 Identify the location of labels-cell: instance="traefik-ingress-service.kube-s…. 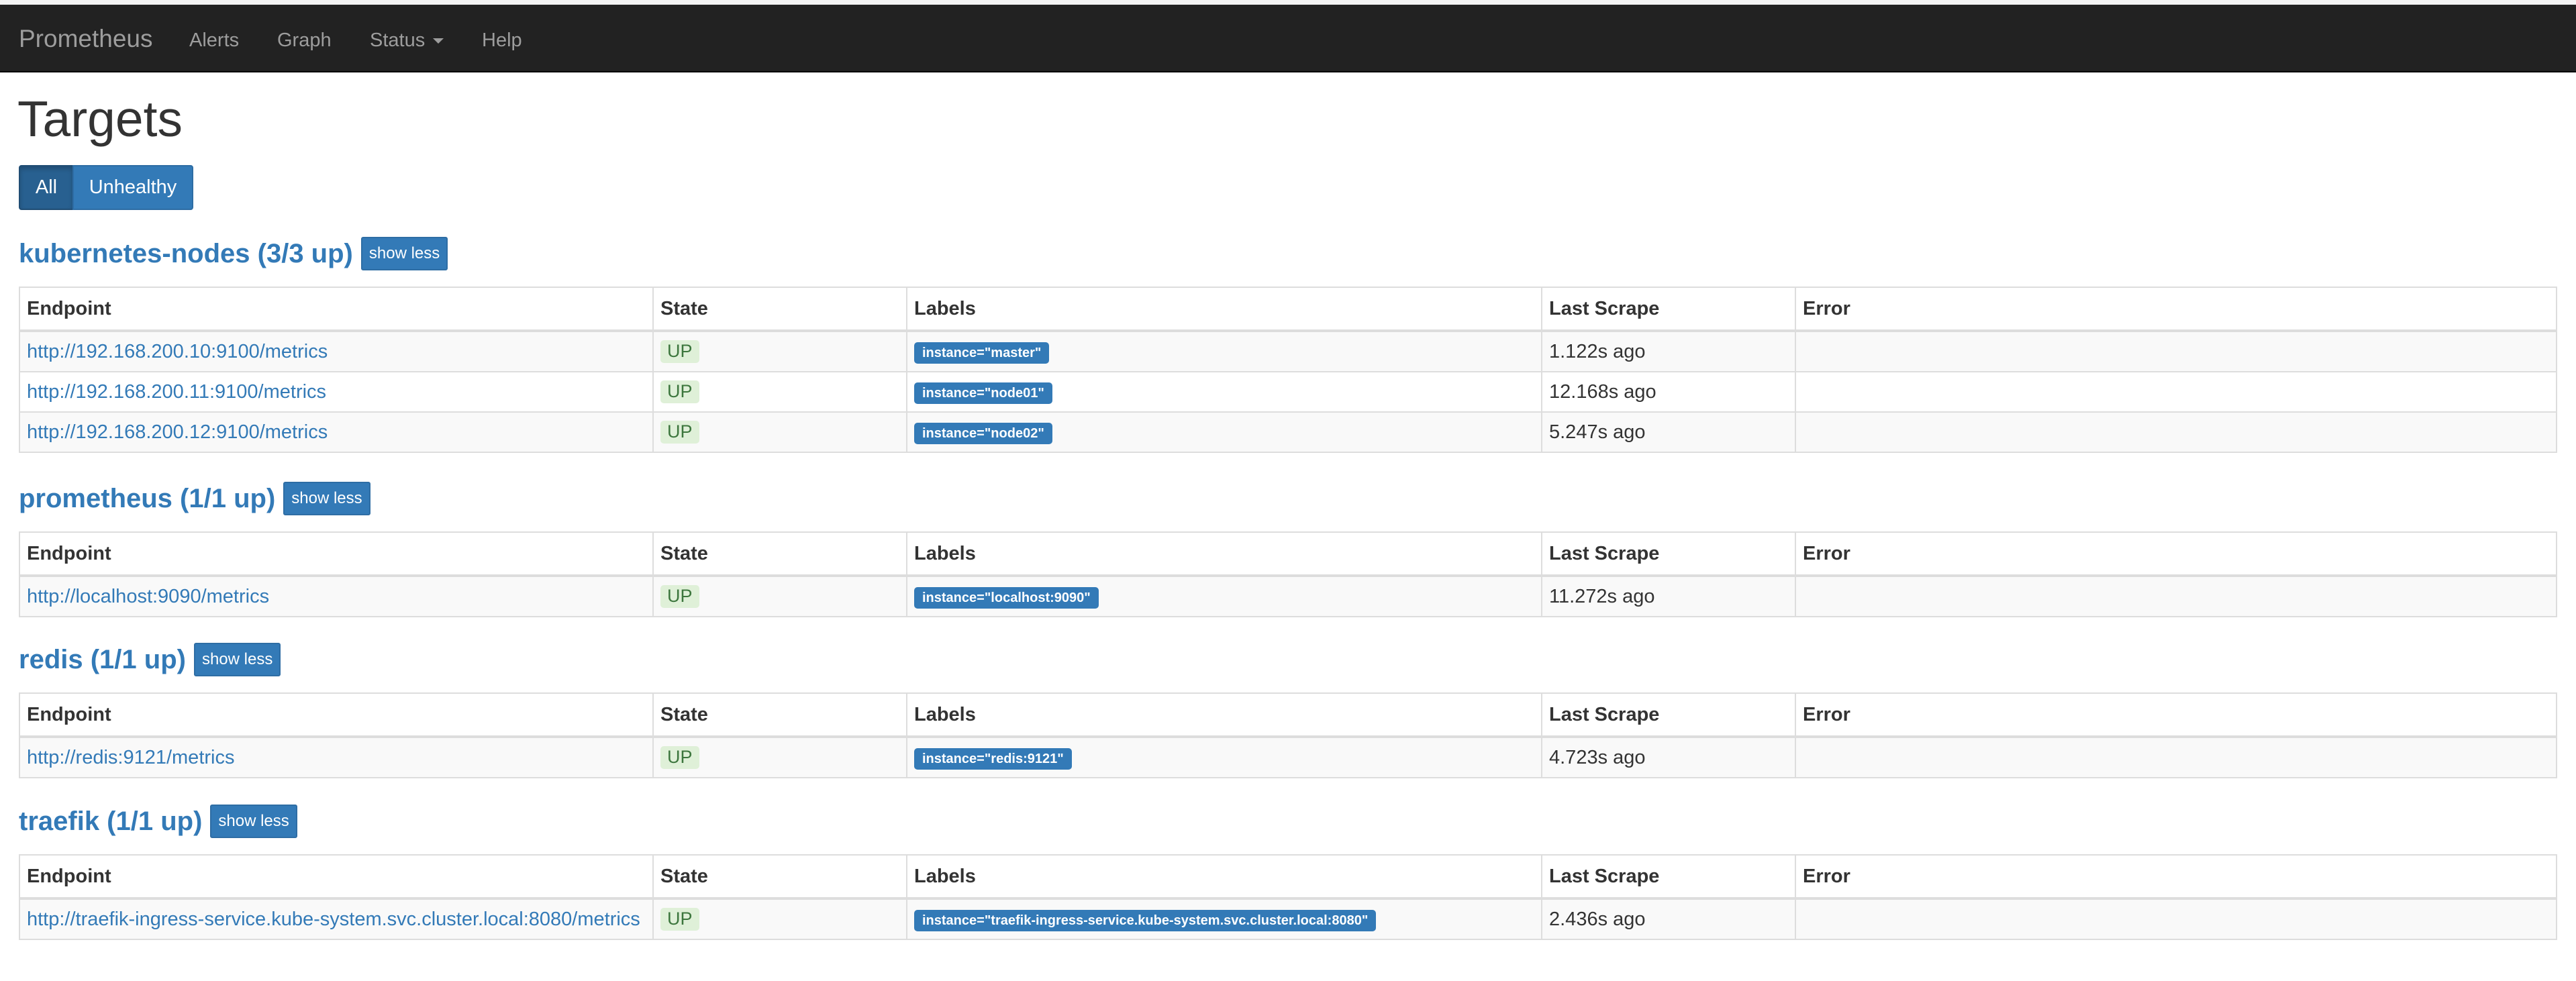
(1224, 919).